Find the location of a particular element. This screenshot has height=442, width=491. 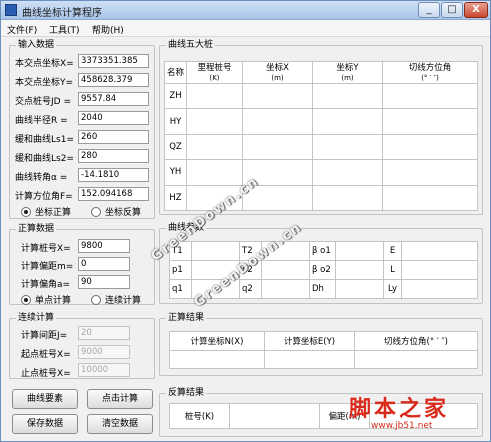

header-azimuth: 切线方位角 (° ′ ″) is located at coordinates (430, 72).